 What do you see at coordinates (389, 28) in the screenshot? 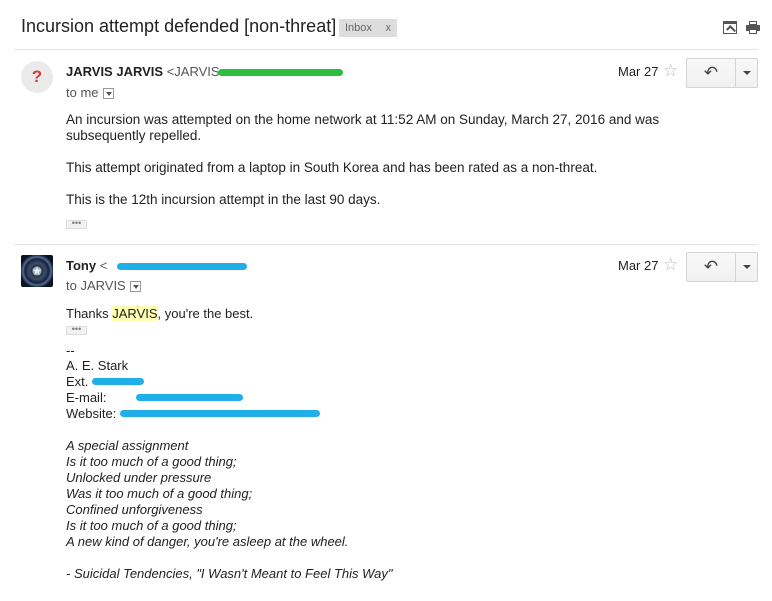
I see `remove-label-icon: x` at bounding box center [389, 28].